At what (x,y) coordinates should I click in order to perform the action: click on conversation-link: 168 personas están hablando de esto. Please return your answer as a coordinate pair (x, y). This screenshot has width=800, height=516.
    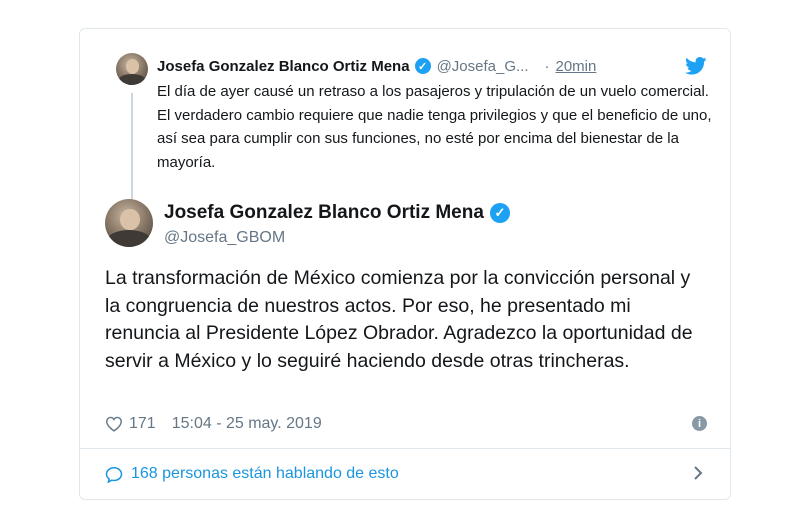
    Looking at the image, I should click on (406, 474).